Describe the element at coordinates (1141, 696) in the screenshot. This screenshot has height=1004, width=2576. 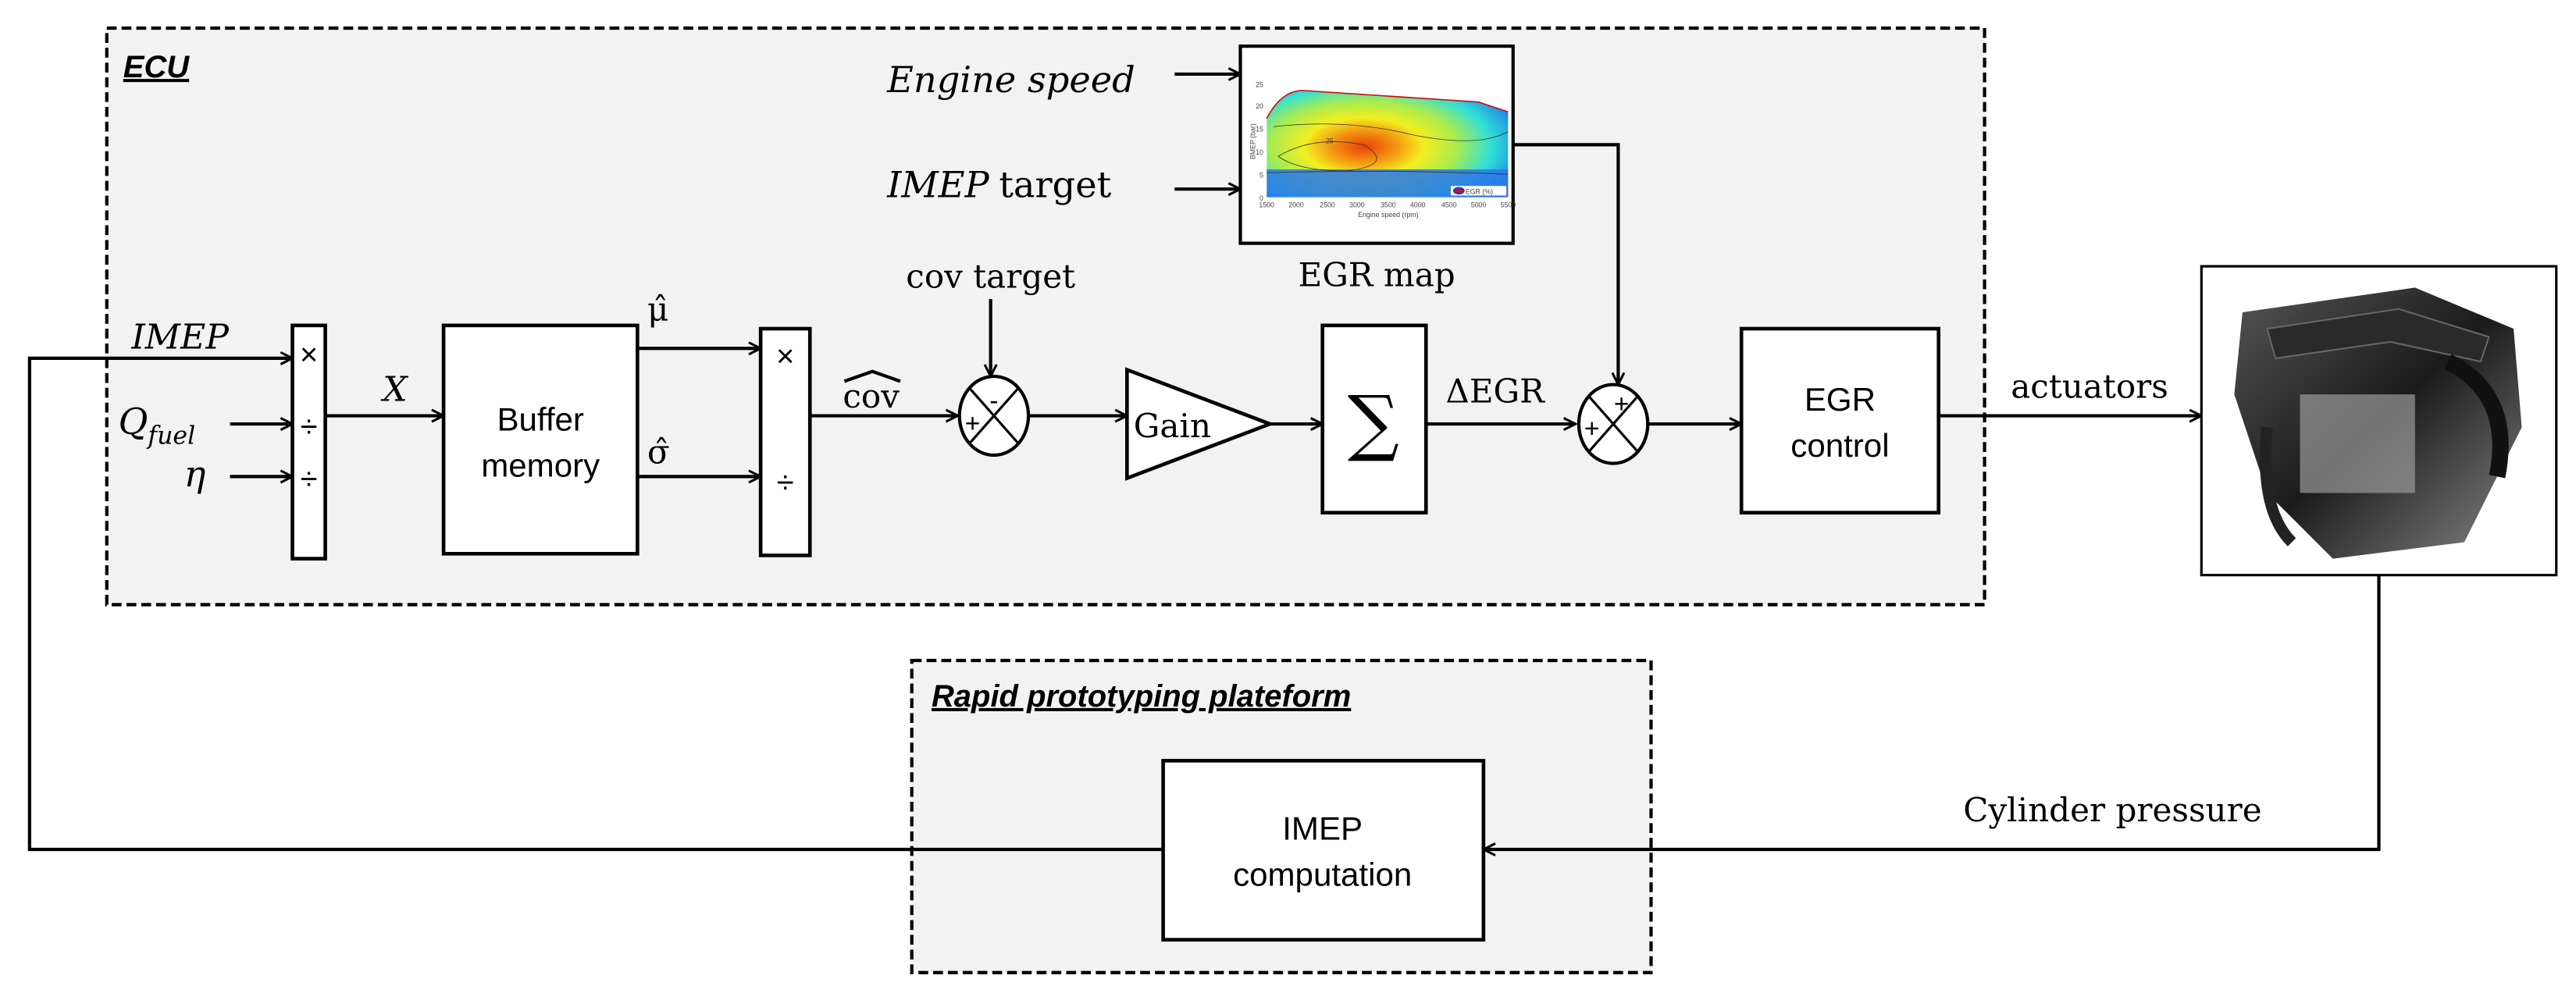
I see `rapid-prototyping-label: Rapid prototyping plateform` at that location.